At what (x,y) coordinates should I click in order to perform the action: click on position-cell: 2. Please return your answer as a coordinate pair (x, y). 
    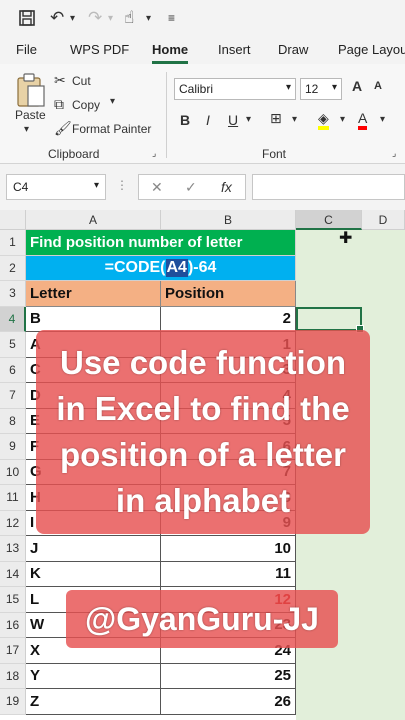
    Looking at the image, I should click on (228, 319).